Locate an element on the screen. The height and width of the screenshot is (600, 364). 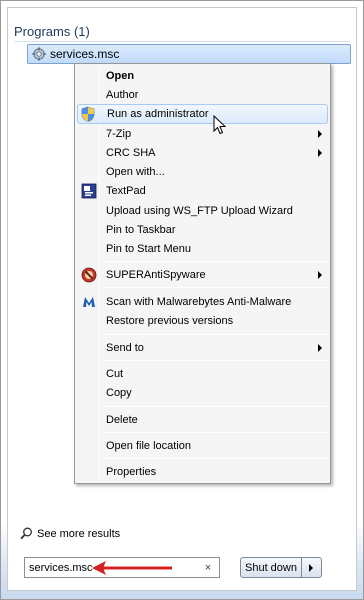
menu-item-open: Open is located at coordinates (202, 76).